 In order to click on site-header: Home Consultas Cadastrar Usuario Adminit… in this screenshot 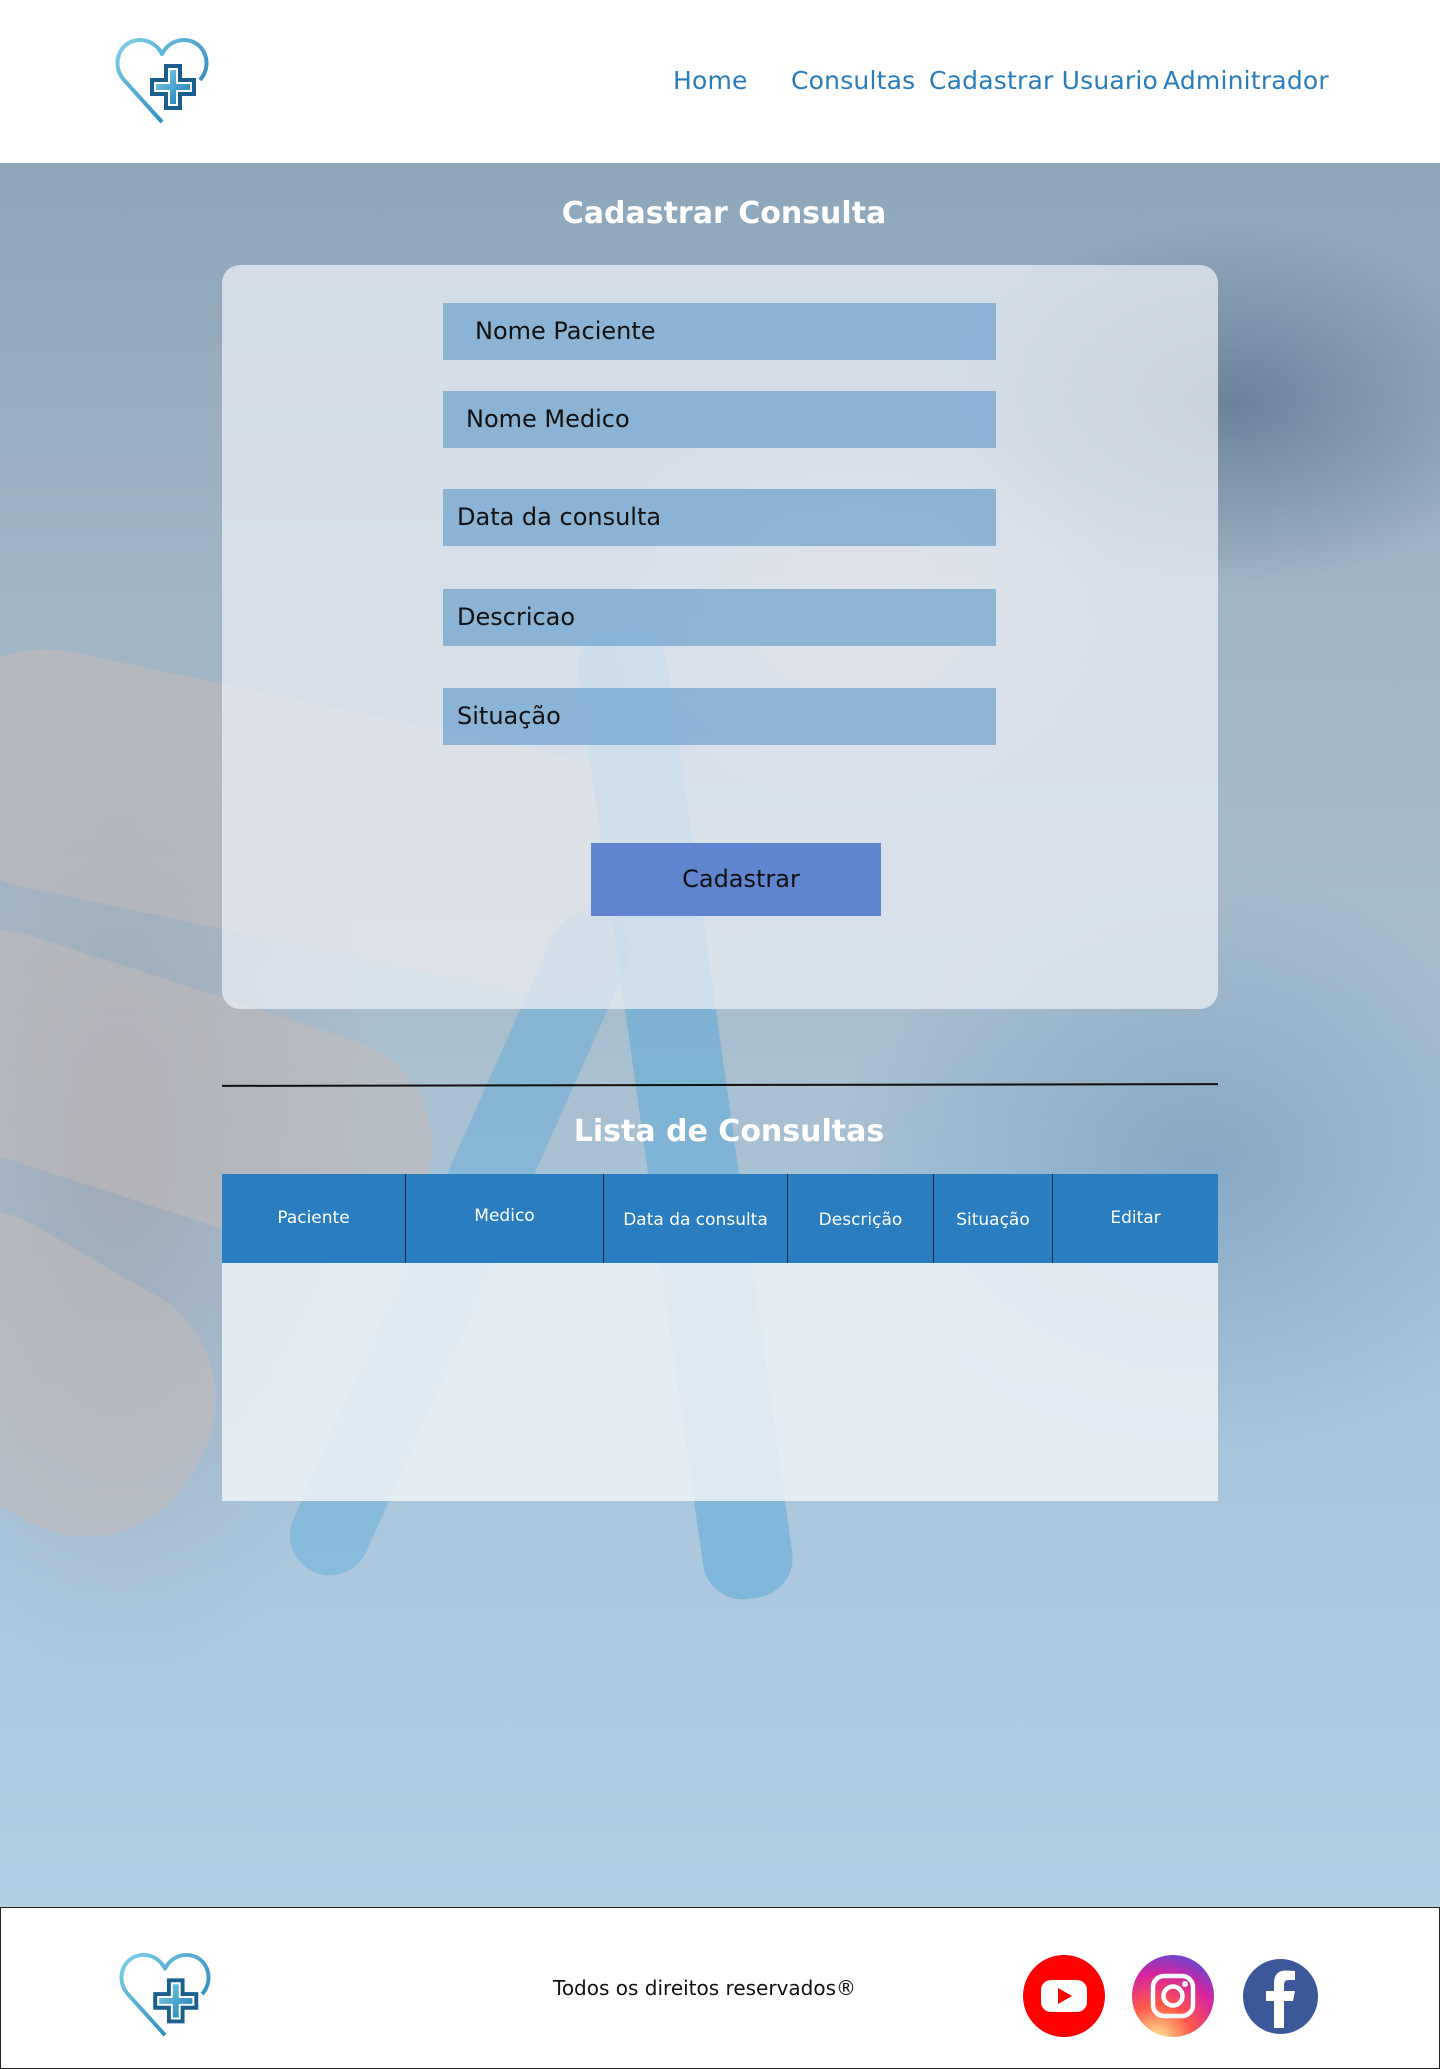, I will do `click(720, 81)`.